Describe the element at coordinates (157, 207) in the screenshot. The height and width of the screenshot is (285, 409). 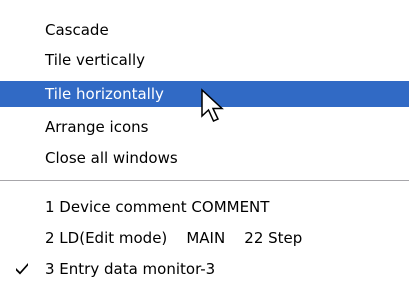
I see `menu-item-label: 1 Device comment COMMENT` at that location.